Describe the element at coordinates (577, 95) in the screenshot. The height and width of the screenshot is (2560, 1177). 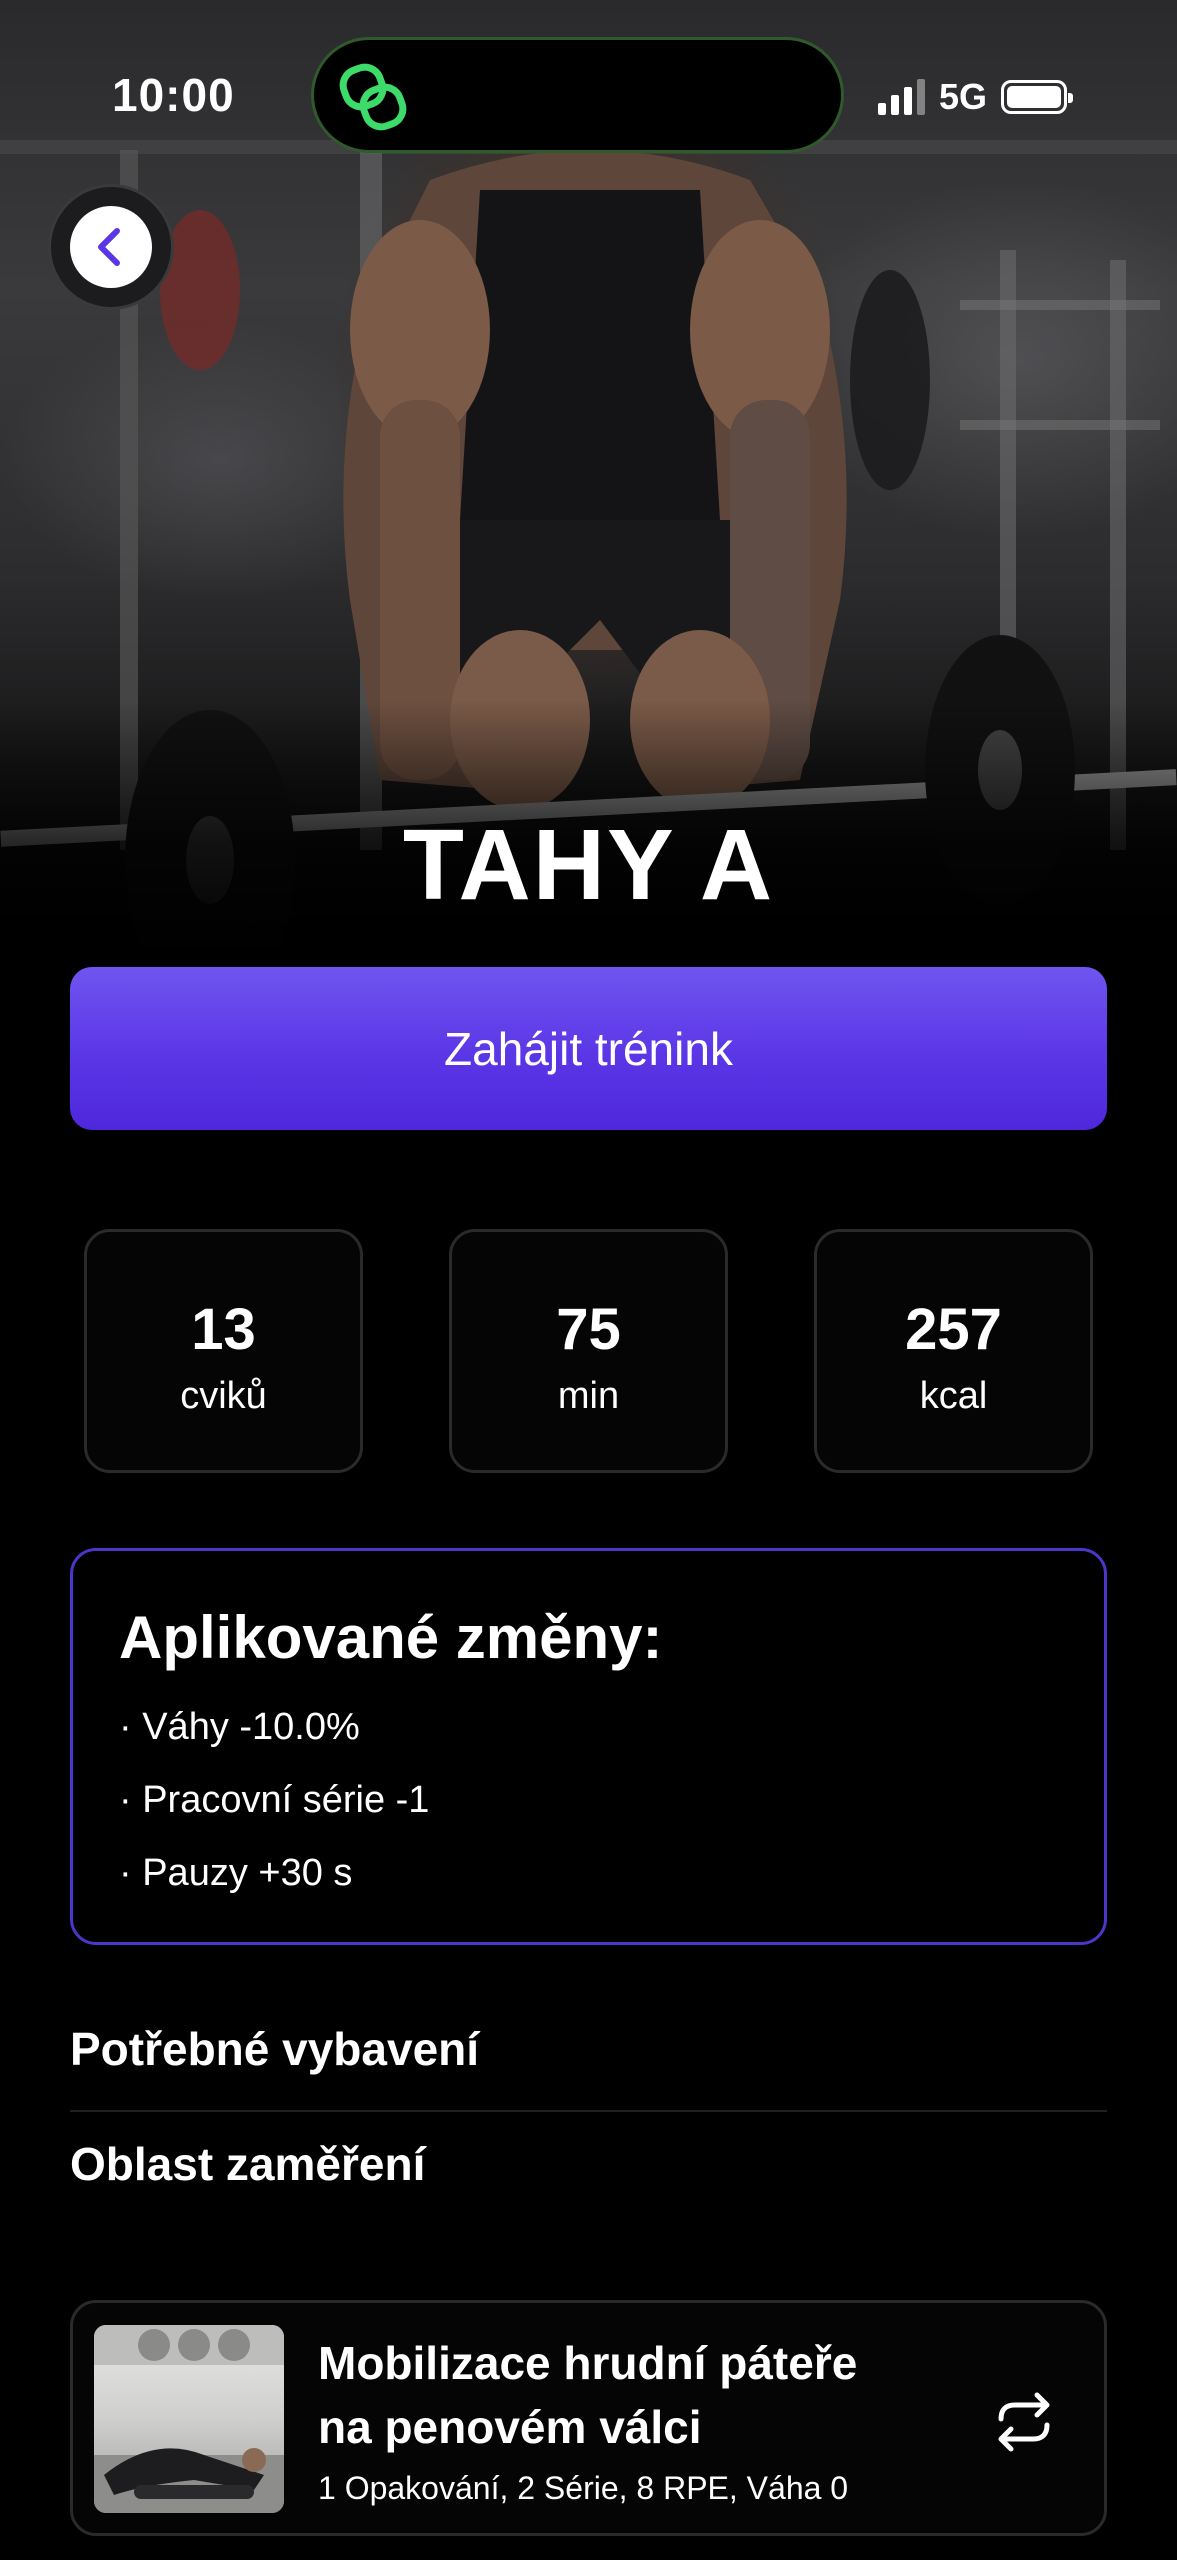
I see `dynamic-island` at that location.